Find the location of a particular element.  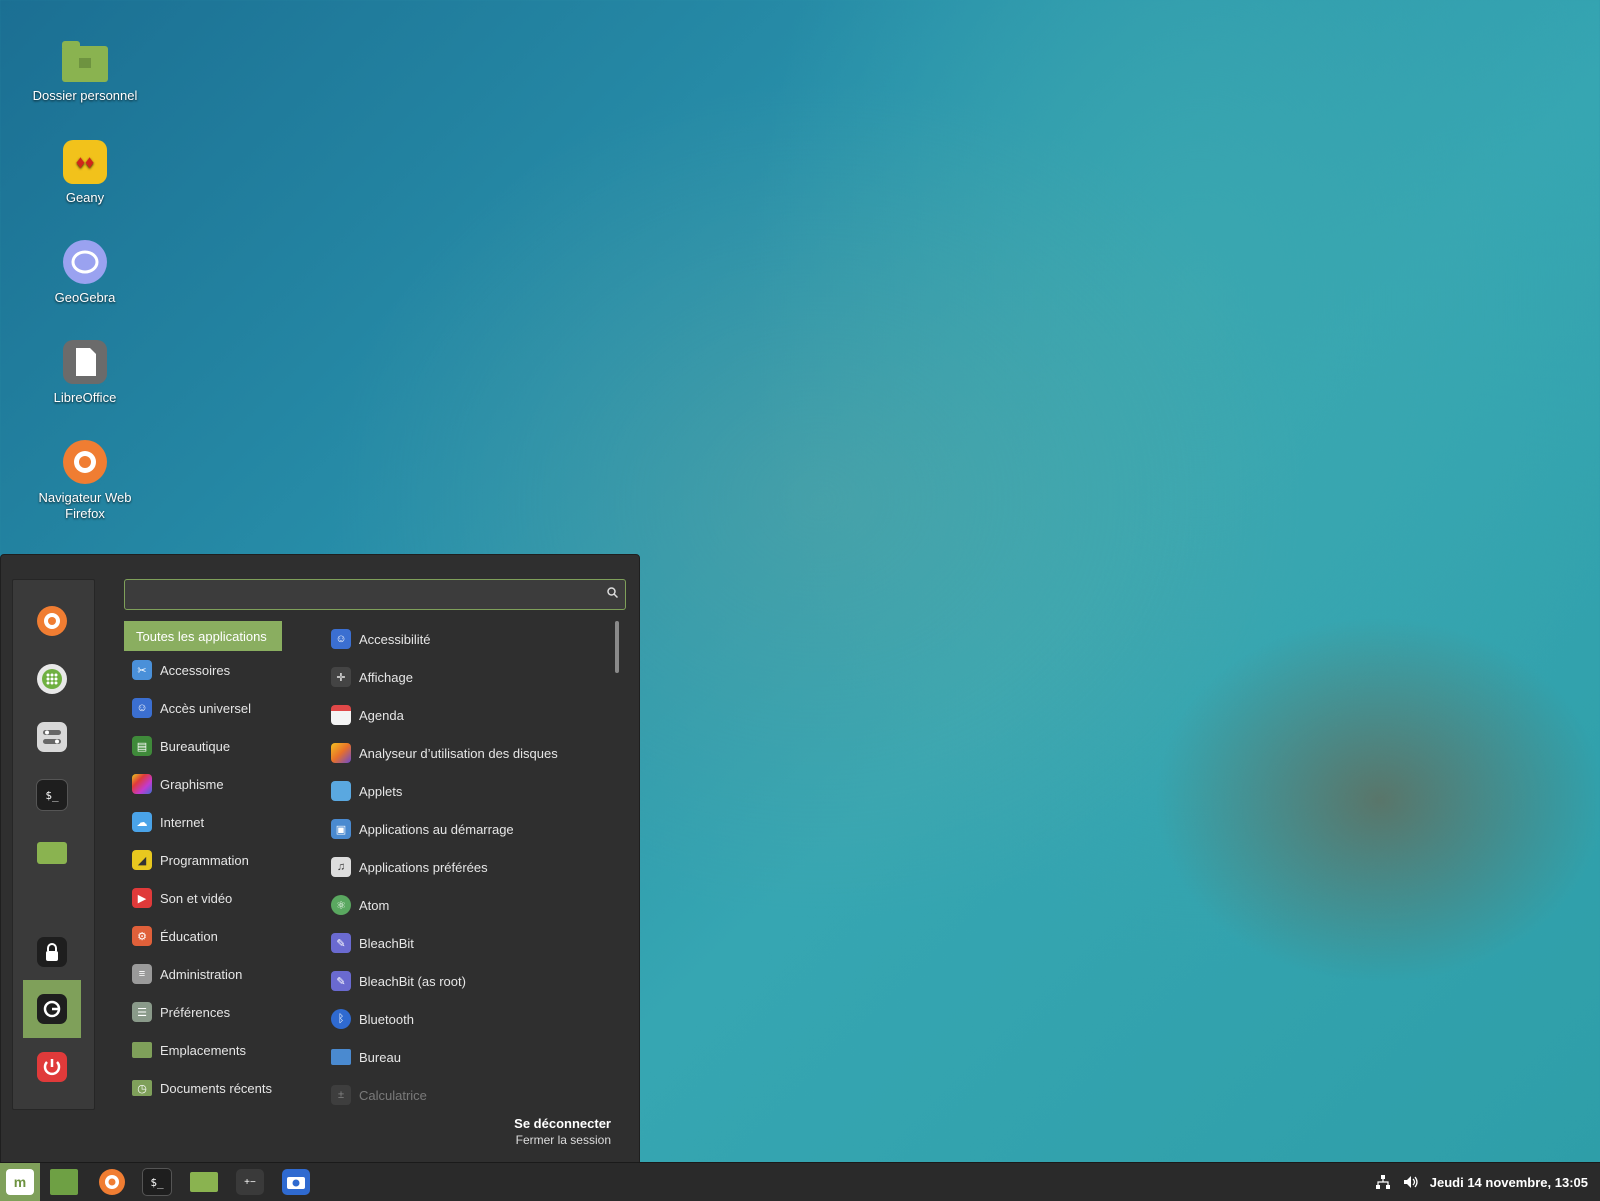

preferred-apps-icon: ♫ is located at coordinates (341, 867).